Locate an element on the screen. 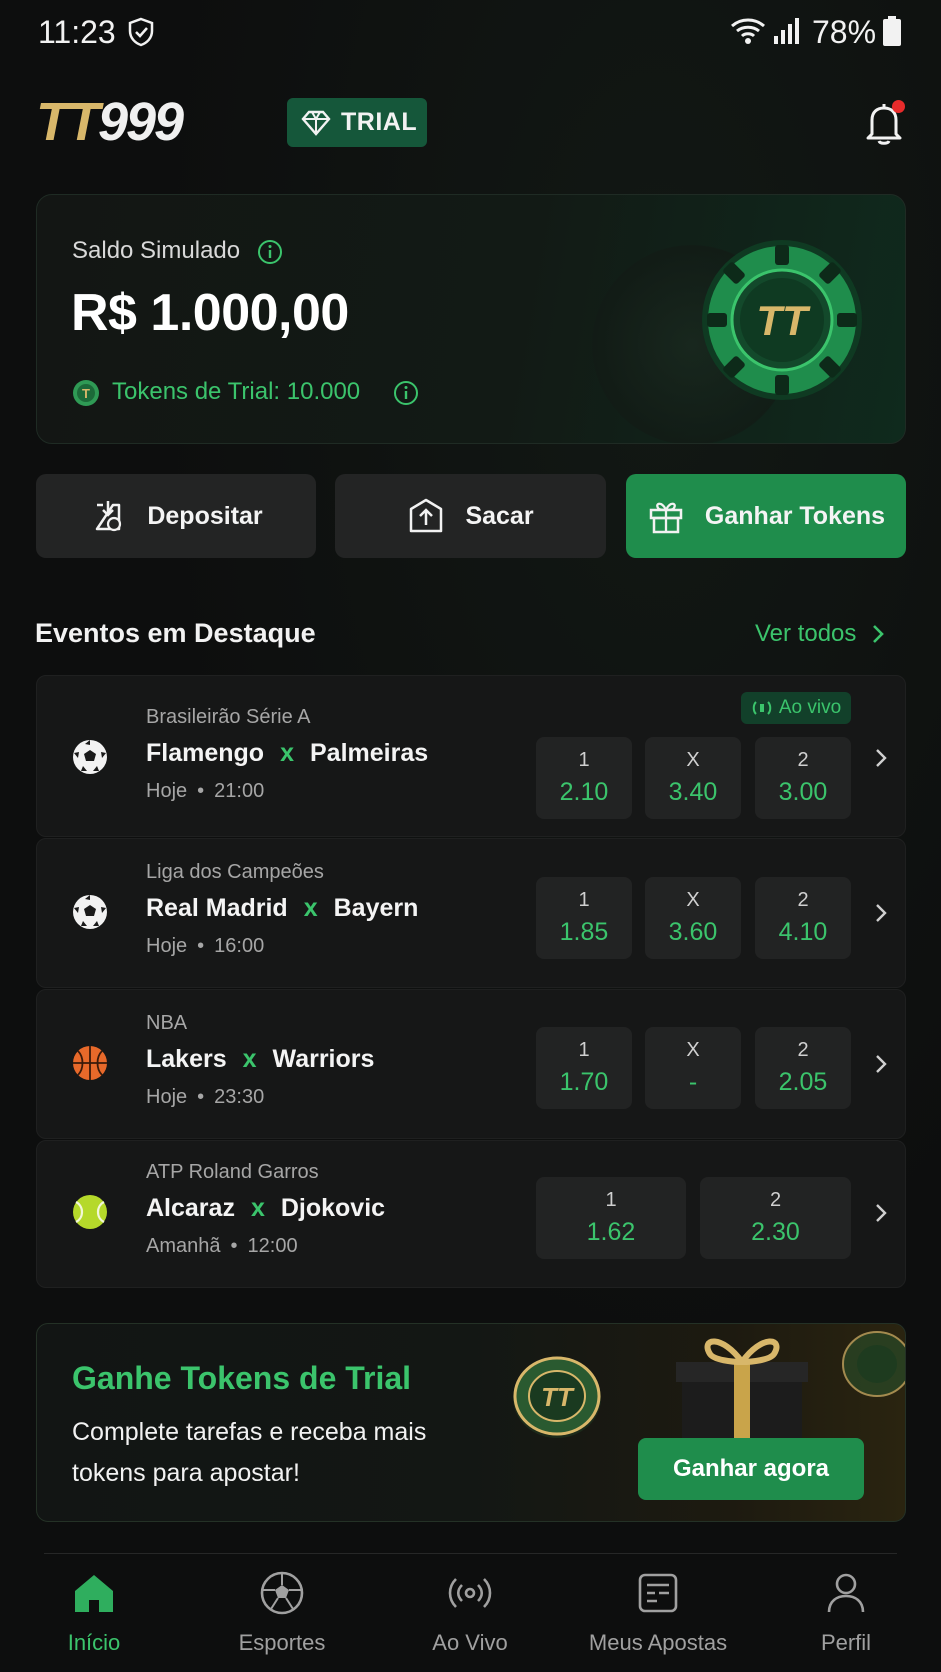 This screenshot has height=1672, width=941. odd-away: 2 4.10 is located at coordinates (803, 918).